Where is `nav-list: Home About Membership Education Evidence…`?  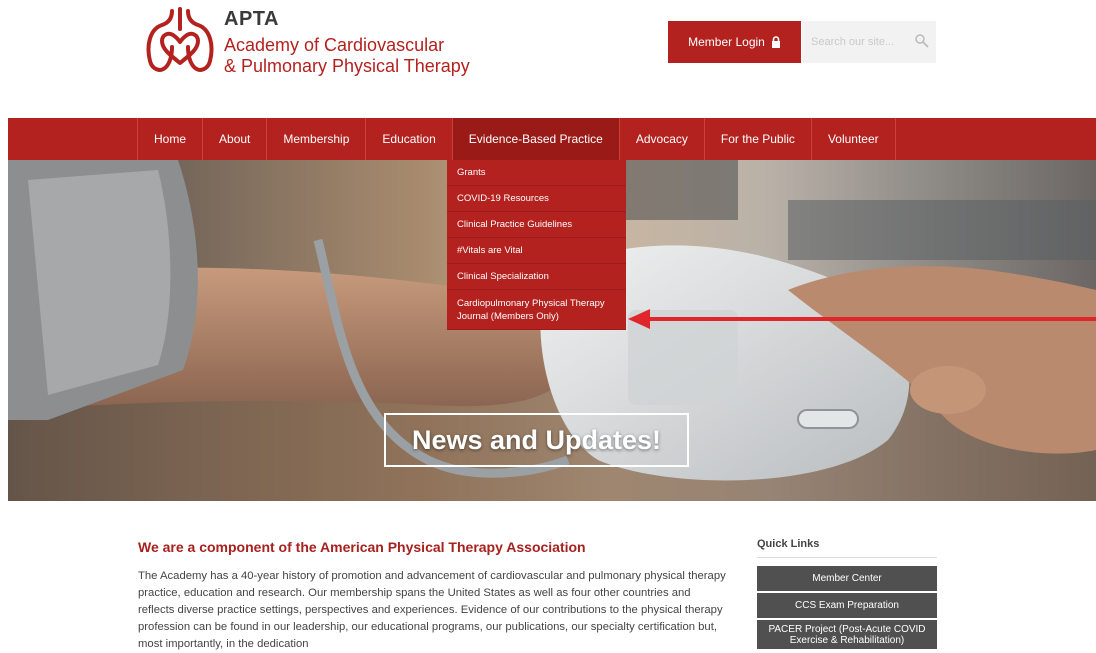 nav-list: Home About Membership Education Evidence… is located at coordinates (516, 139).